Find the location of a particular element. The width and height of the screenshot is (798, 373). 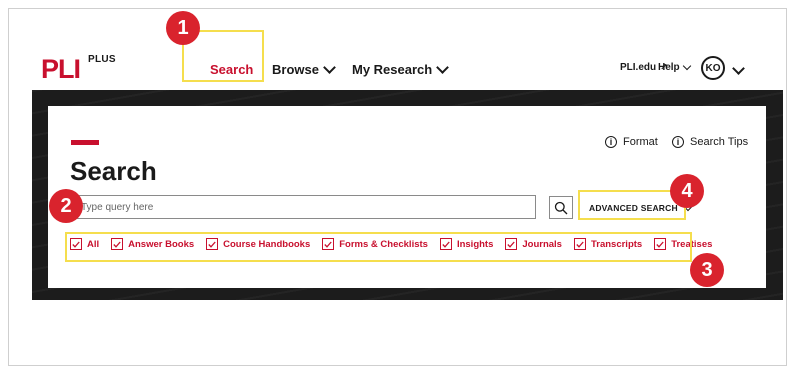

page-title: Search is located at coordinates (113, 171).